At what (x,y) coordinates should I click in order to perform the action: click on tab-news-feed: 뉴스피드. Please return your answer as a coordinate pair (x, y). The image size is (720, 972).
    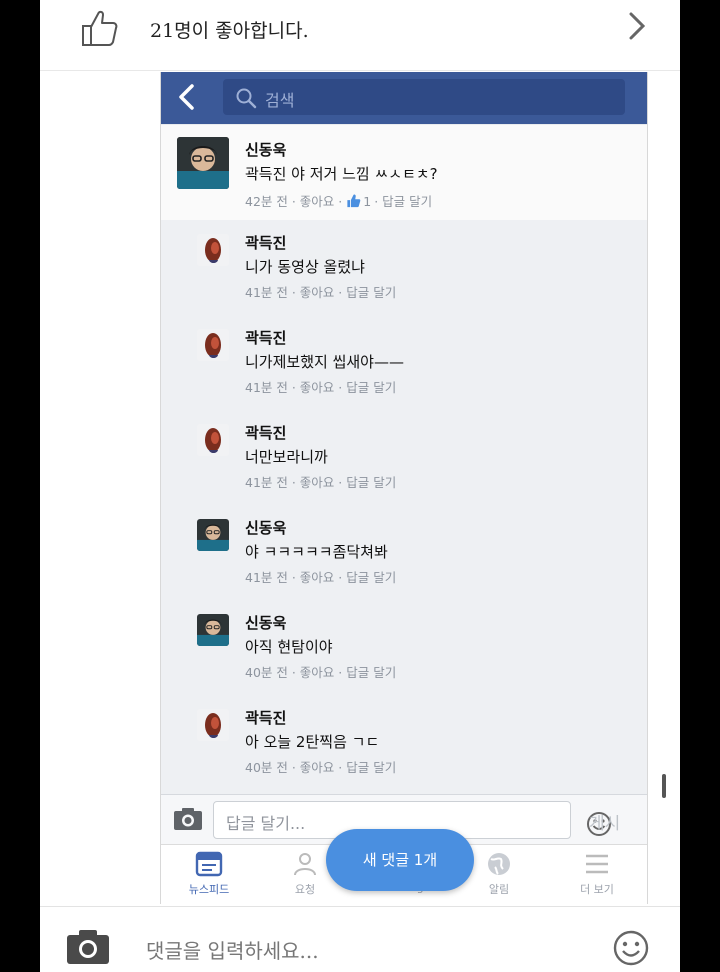
    Looking at the image, I should click on (209, 876).